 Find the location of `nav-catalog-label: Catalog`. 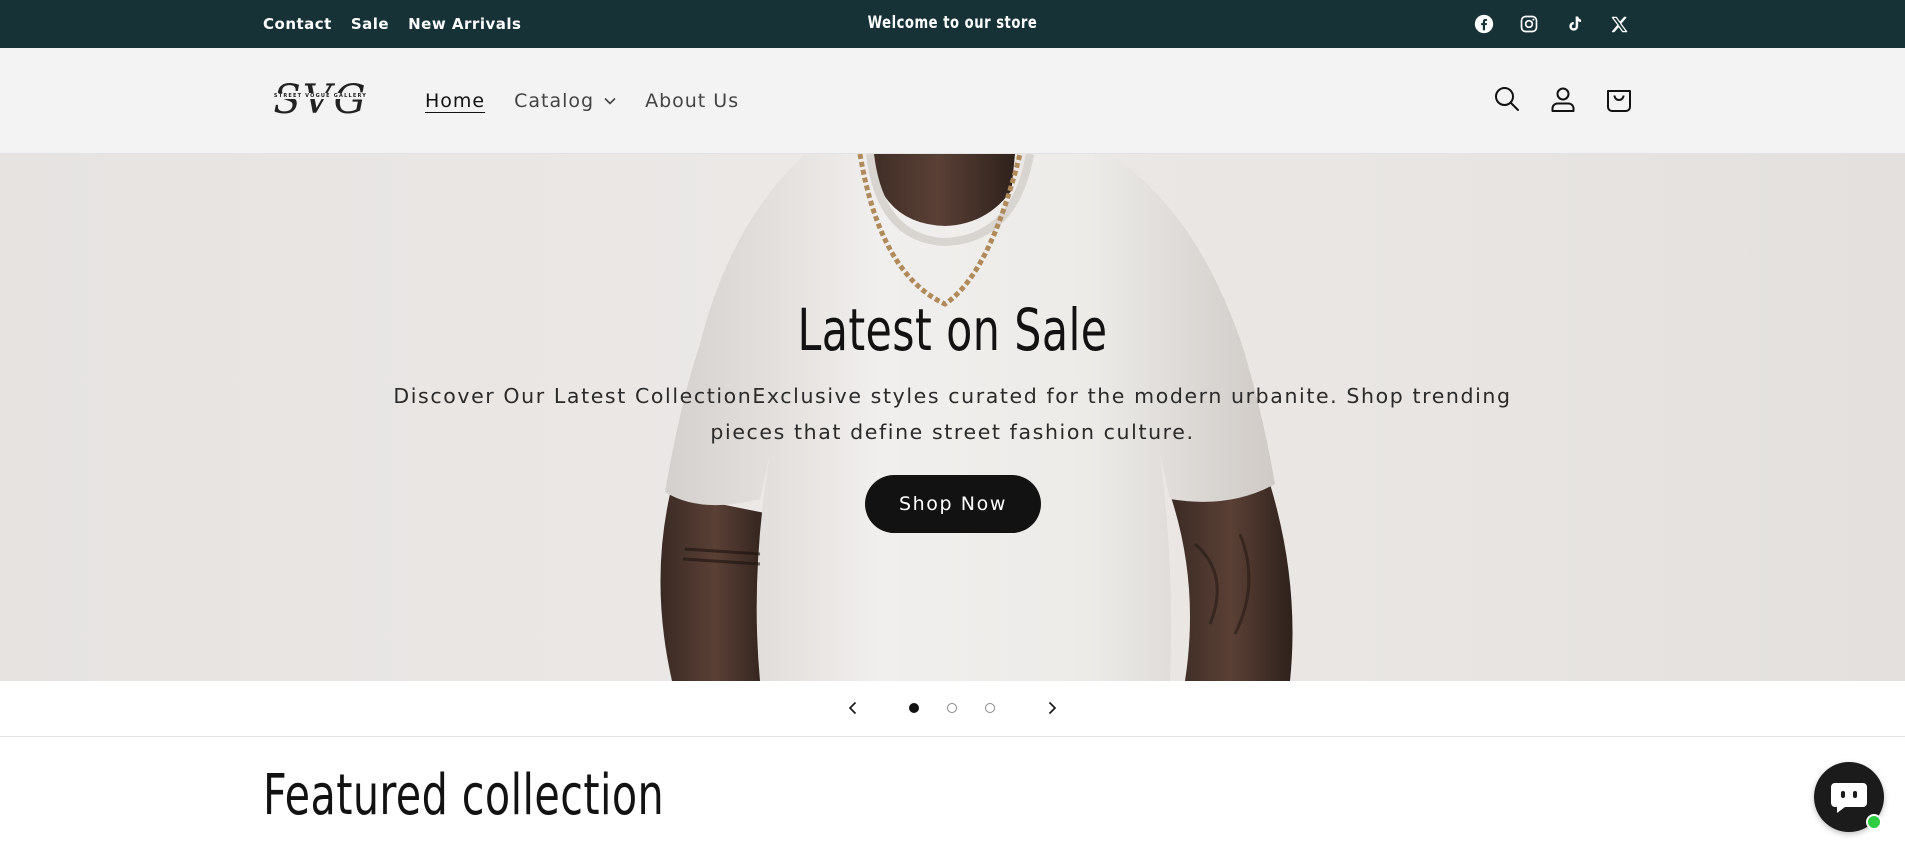

nav-catalog-label: Catalog is located at coordinates (554, 100).